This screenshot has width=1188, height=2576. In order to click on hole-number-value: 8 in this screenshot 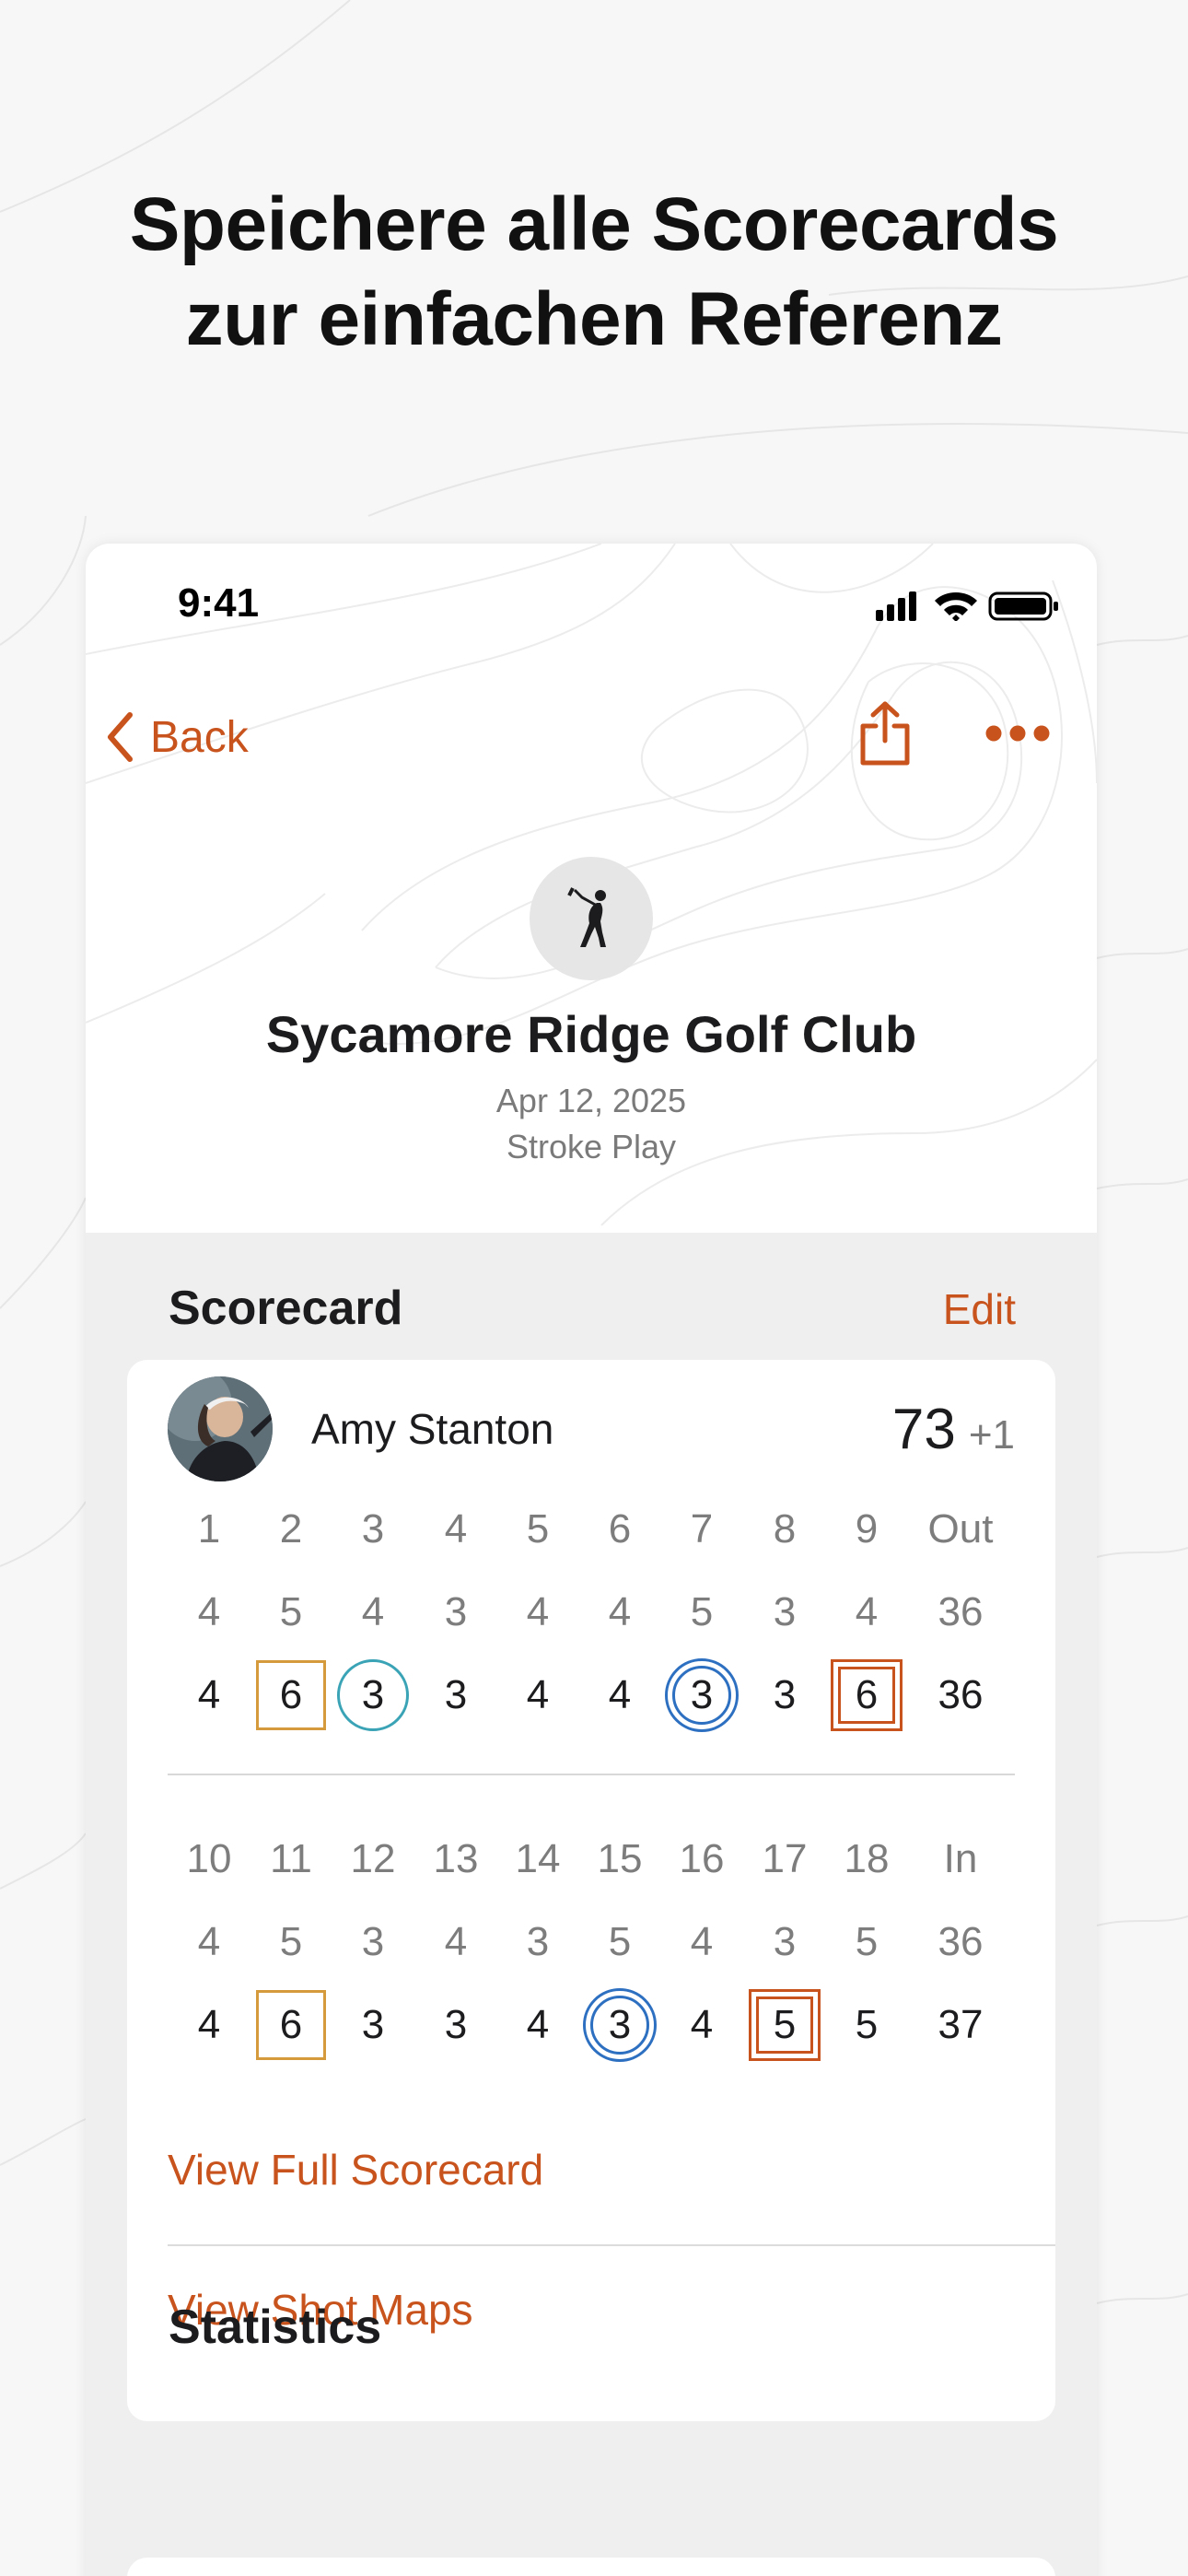, I will do `click(785, 1528)`.